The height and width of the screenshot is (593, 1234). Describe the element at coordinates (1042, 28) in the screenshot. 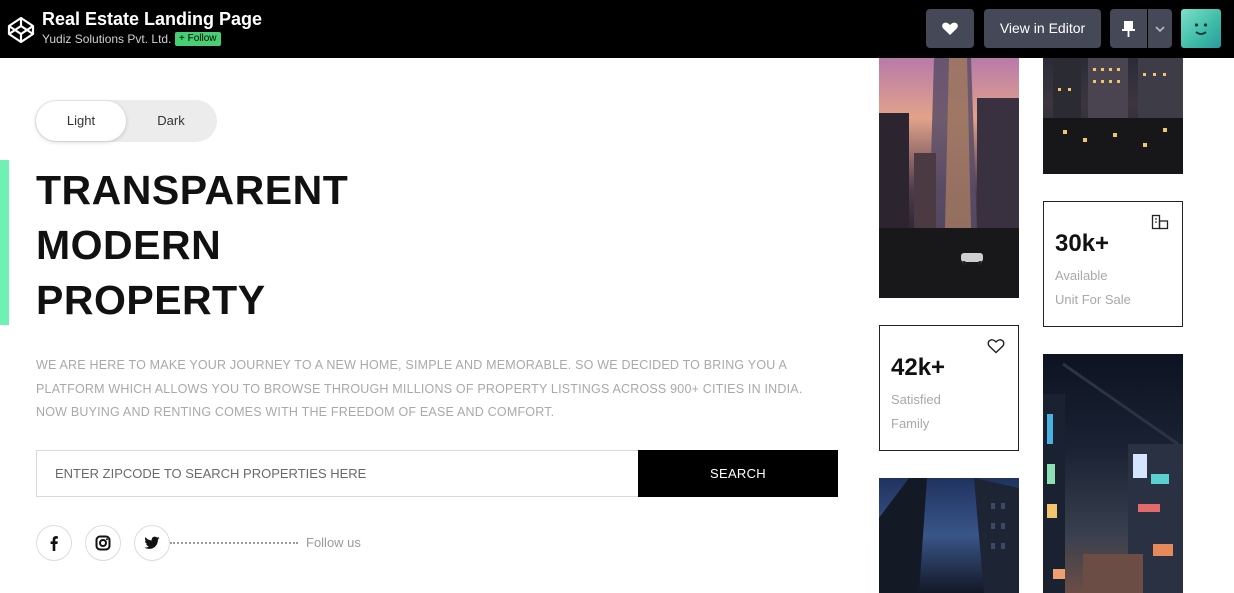

I see `view-in-editor-button: View in Editor` at that location.